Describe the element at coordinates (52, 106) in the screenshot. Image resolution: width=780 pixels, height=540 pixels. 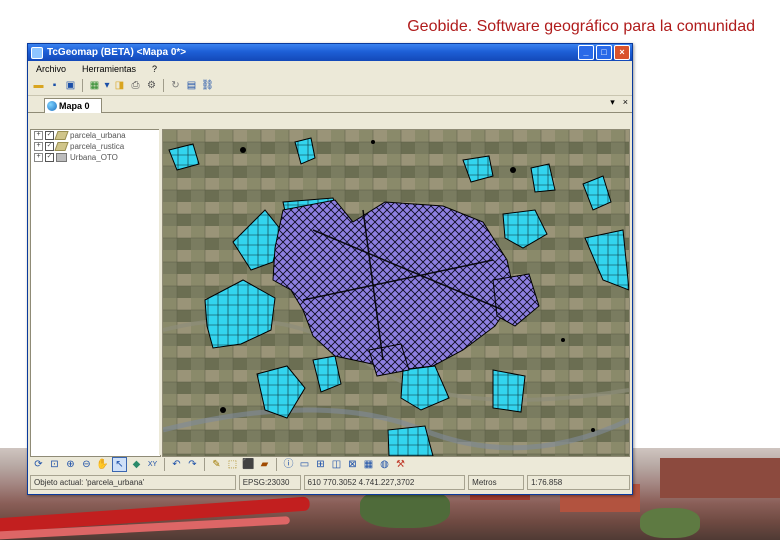
I see `globe-icon` at that location.